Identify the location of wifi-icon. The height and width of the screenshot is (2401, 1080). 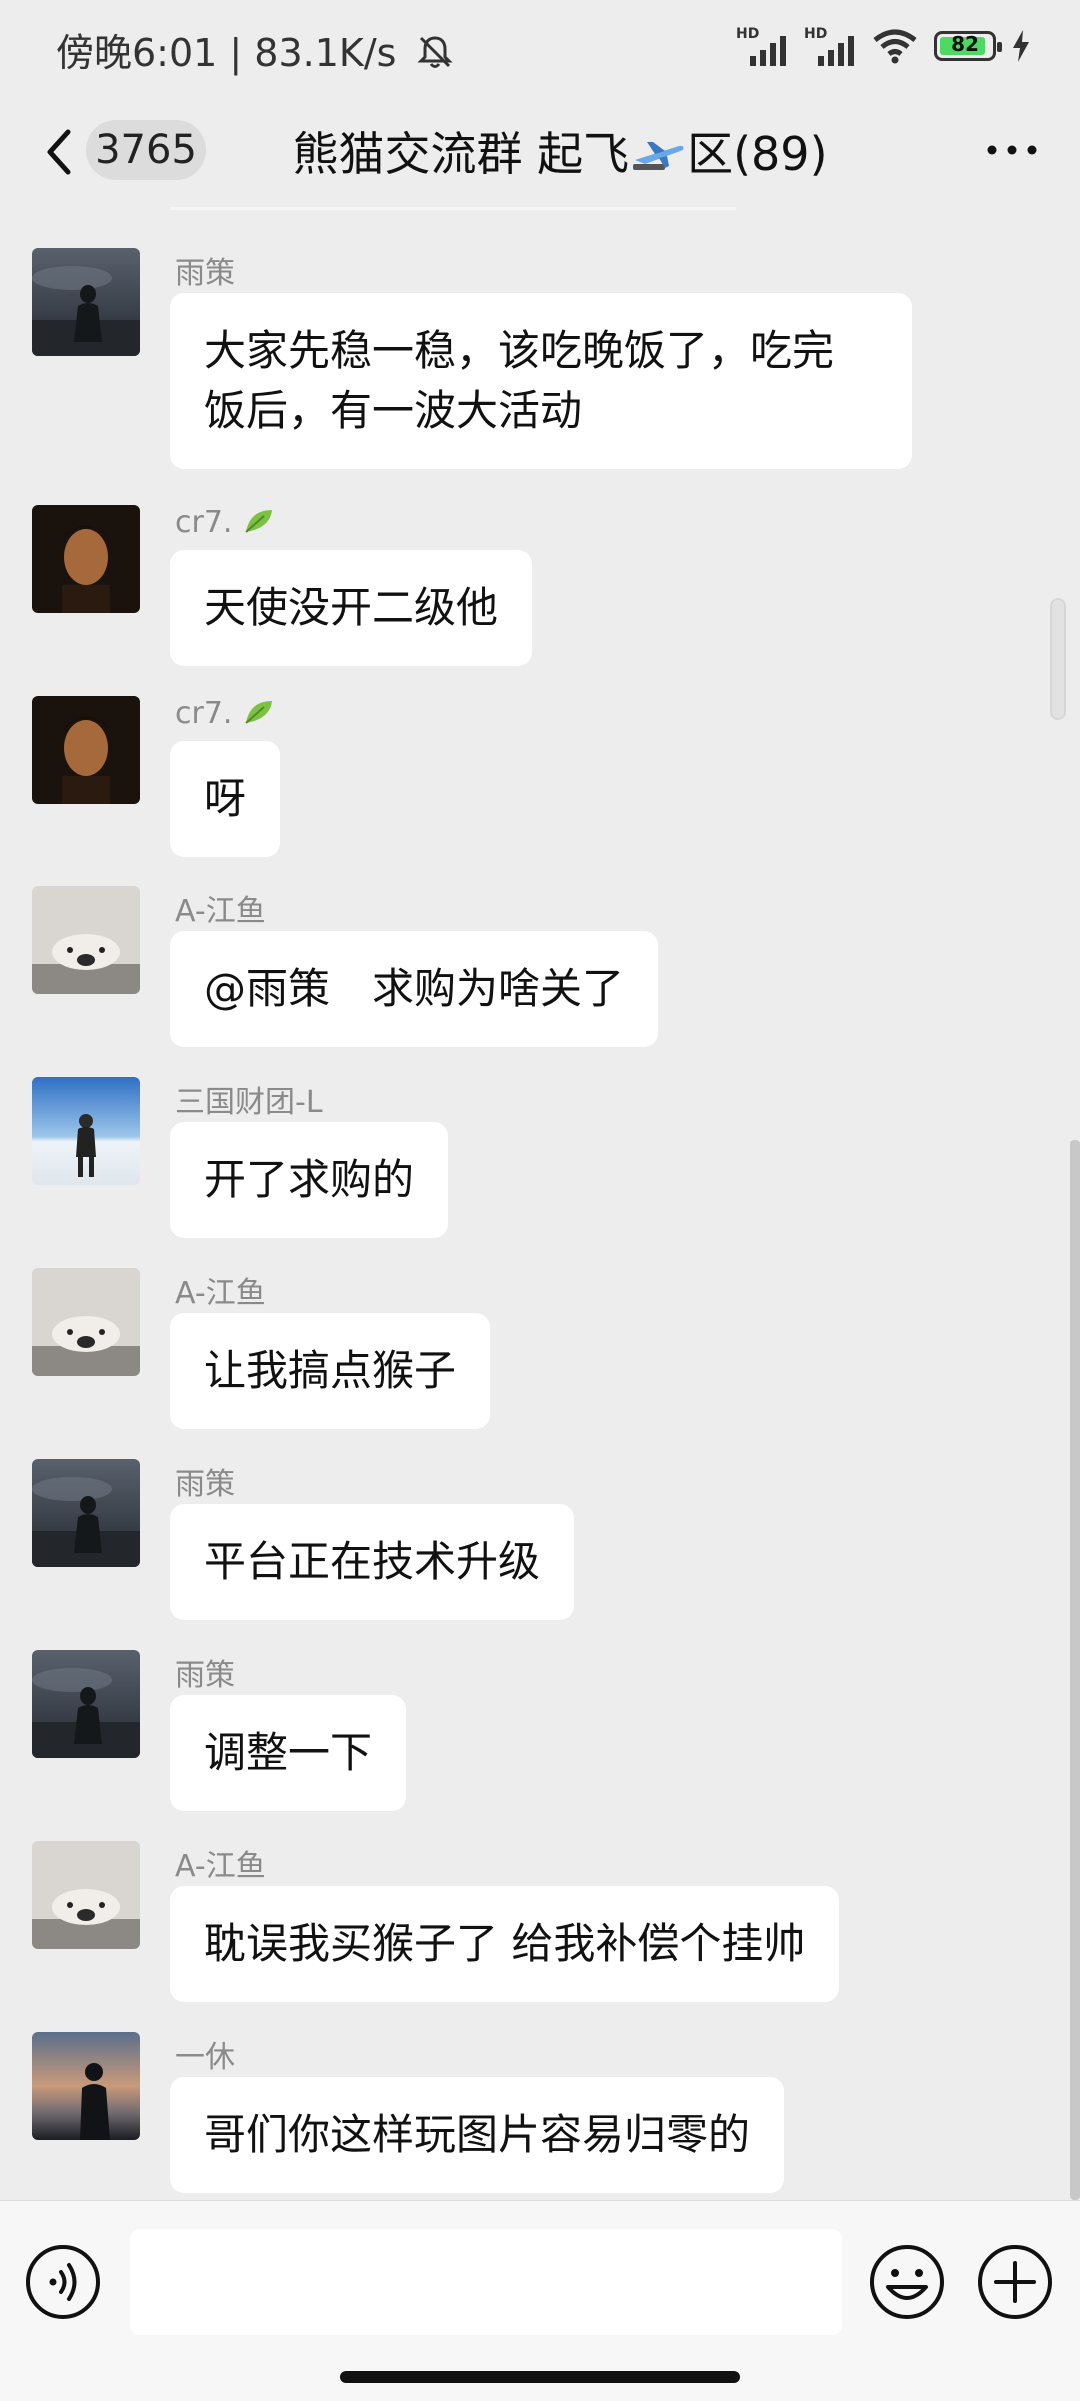
(895, 46).